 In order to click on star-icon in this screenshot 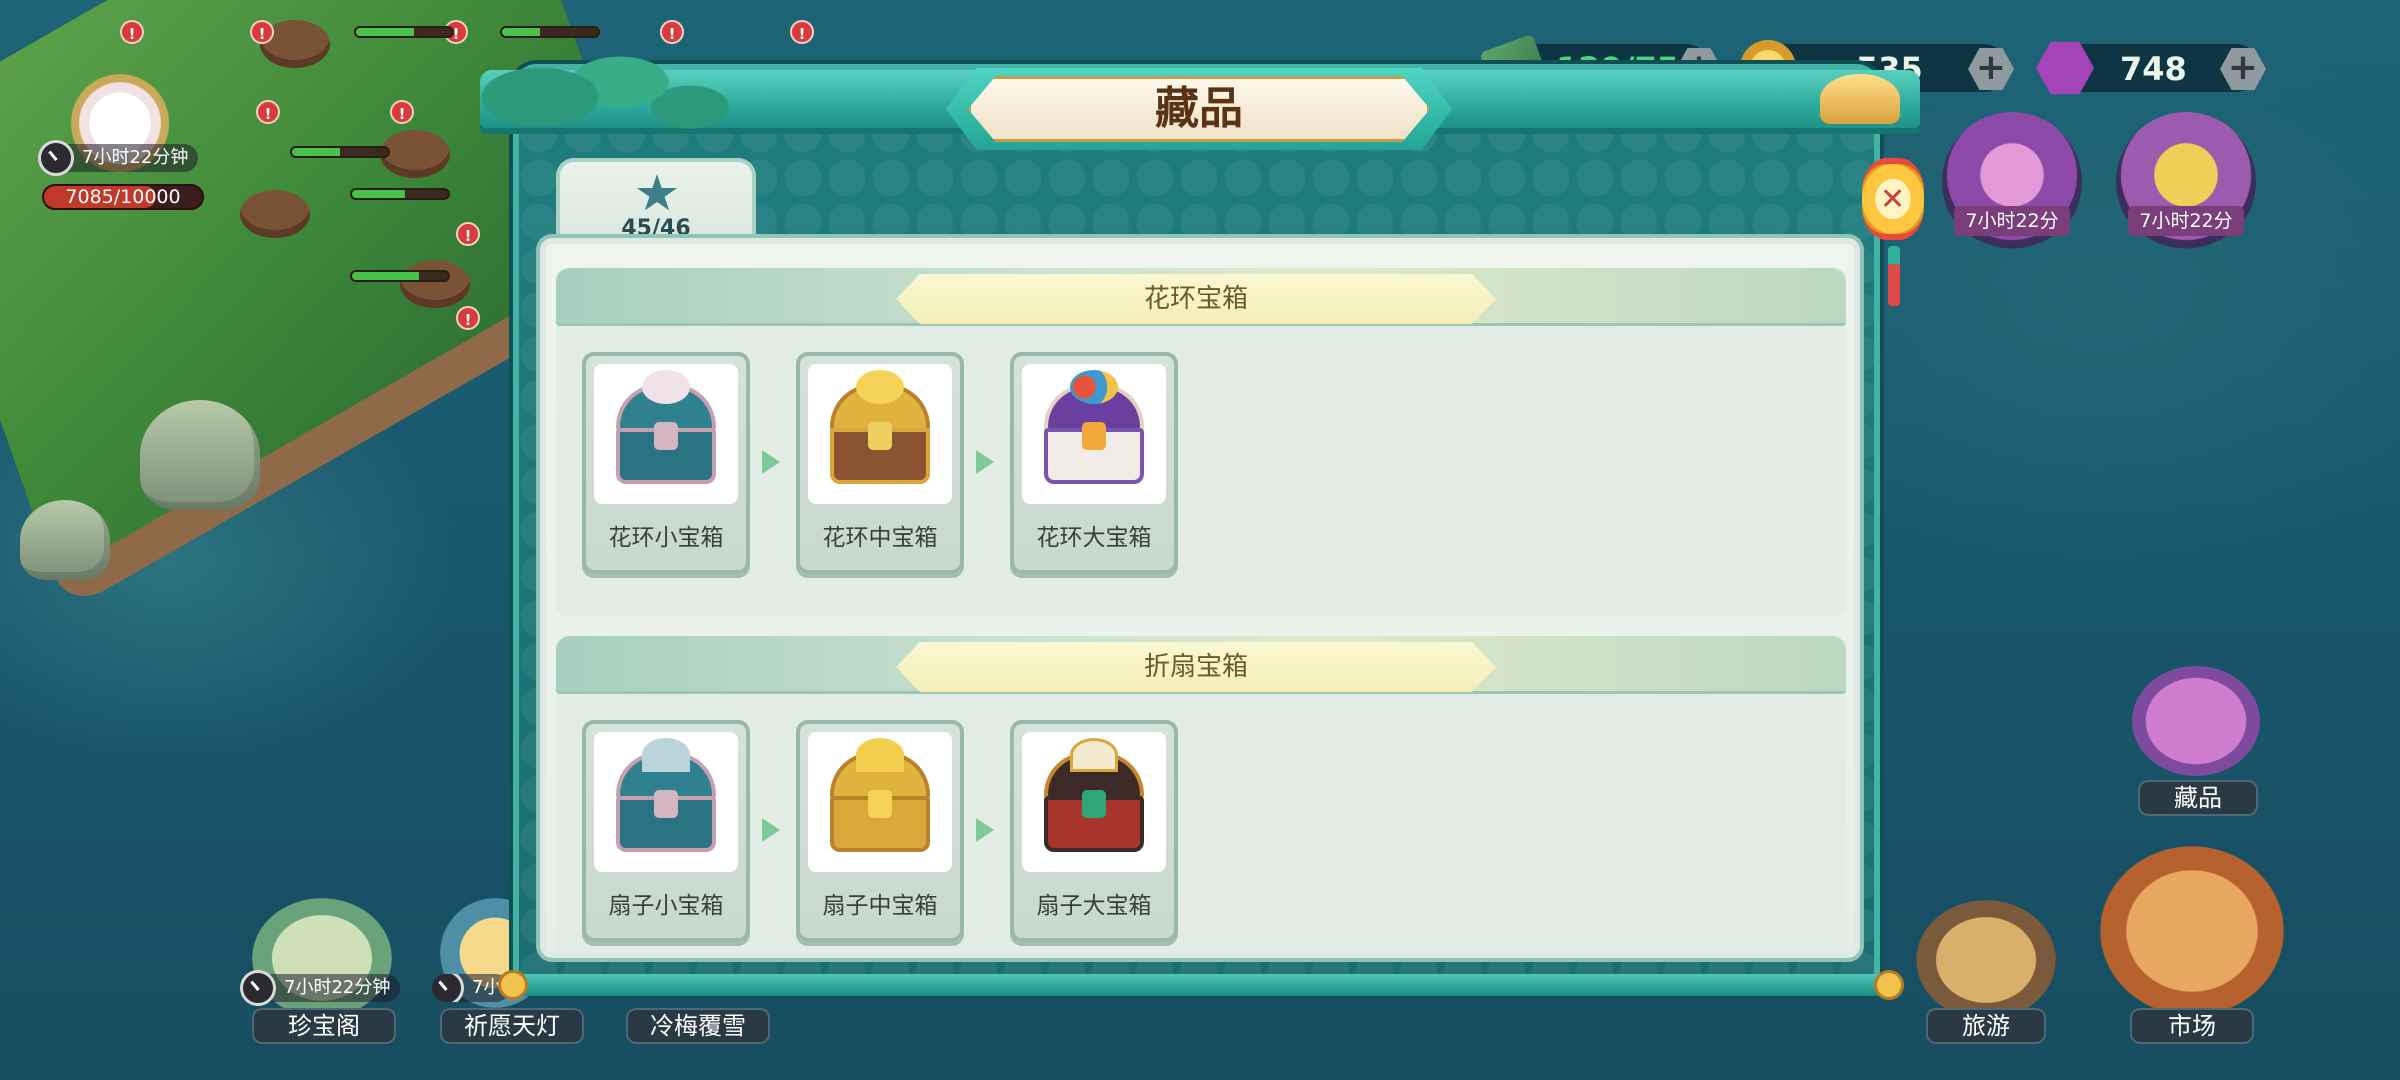, I will do `click(657, 192)`.